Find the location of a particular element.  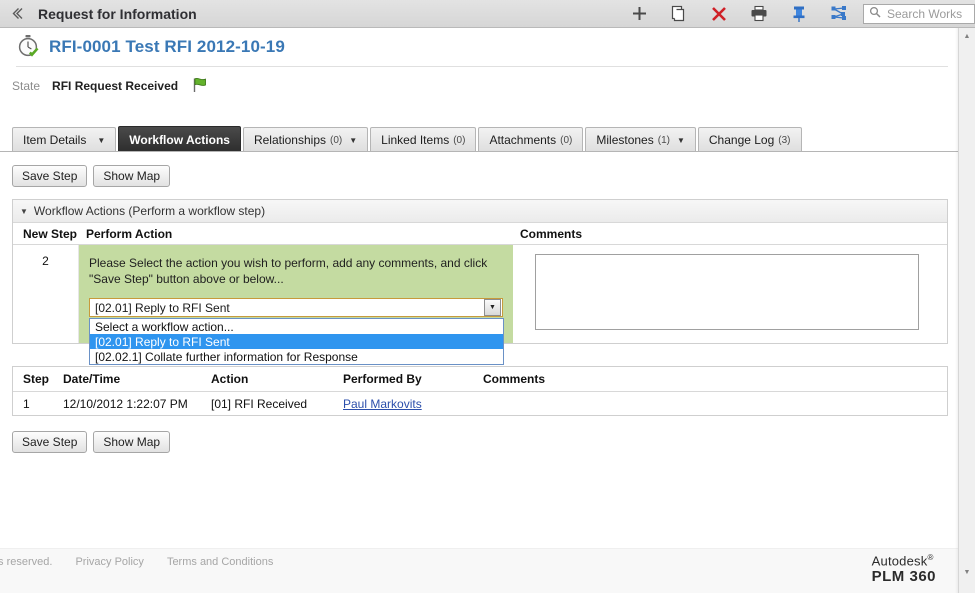

header-divider is located at coordinates (482, 66).